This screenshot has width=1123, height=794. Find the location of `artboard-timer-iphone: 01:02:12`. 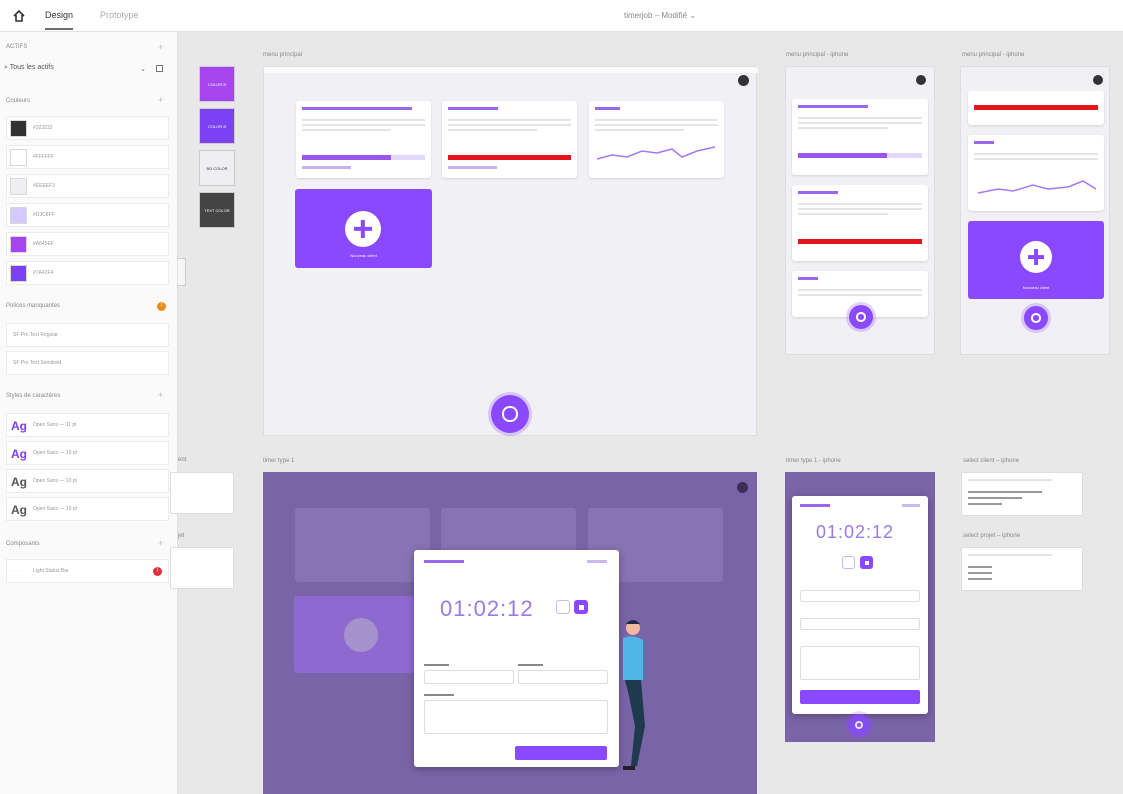

artboard-timer-iphone: 01:02:12 is located at coordinates (860, 607).